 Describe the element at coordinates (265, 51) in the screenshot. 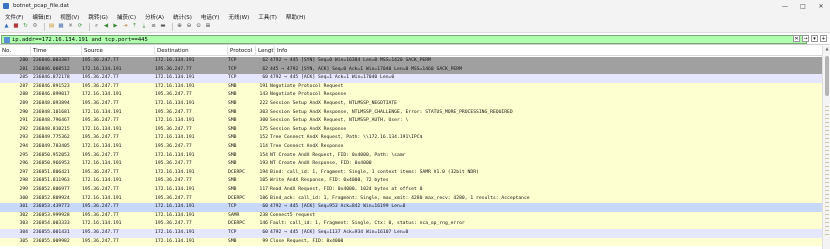

I see `column-header-length: Lengt` at that location.